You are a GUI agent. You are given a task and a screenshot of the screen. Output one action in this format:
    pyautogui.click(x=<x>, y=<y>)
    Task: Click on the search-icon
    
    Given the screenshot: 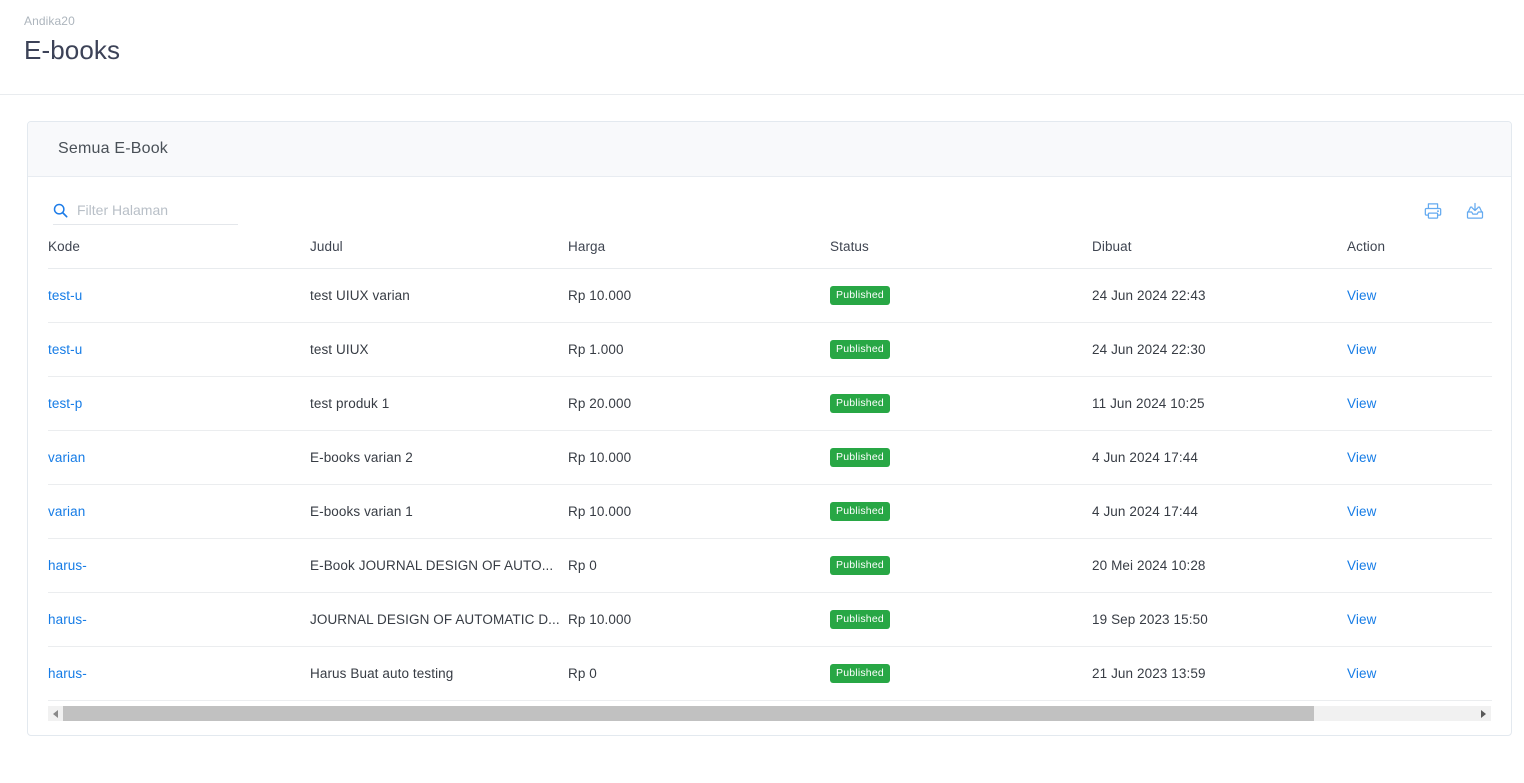 What is the action you would take?
    pyautogui.click(x=60, y=210)
    